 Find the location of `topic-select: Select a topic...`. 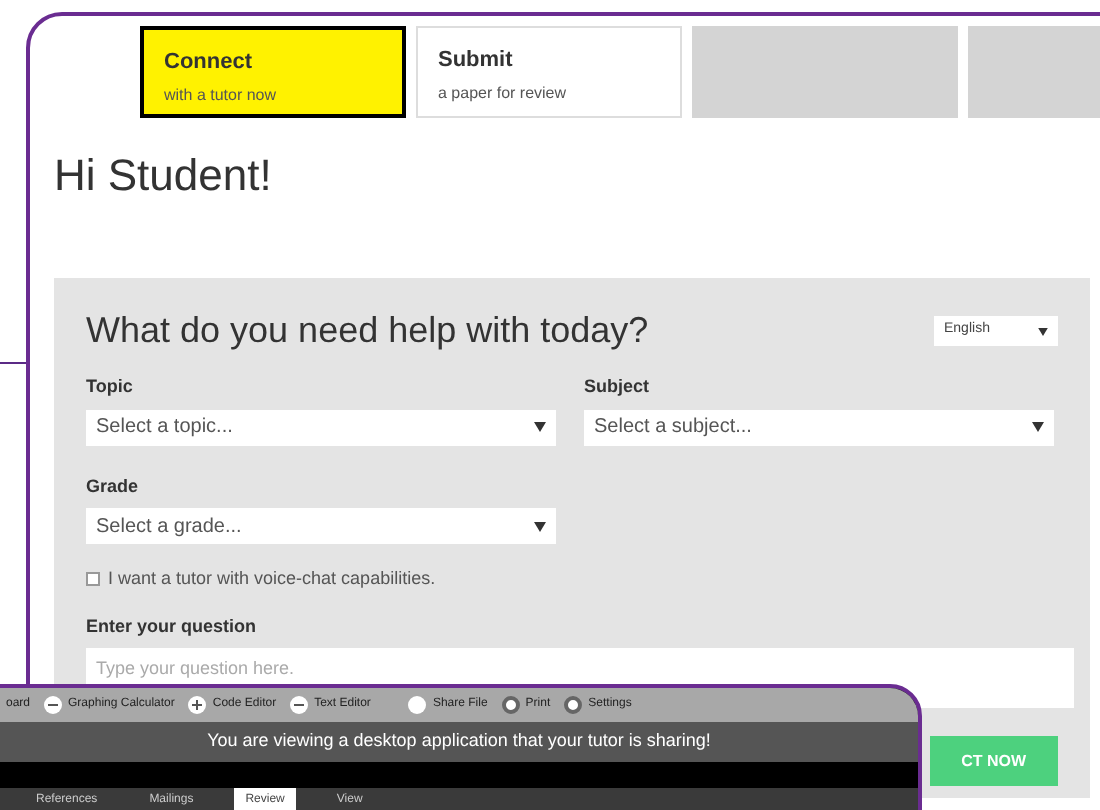

topic-select: Select a topic... is located at coordinates (321, 427).